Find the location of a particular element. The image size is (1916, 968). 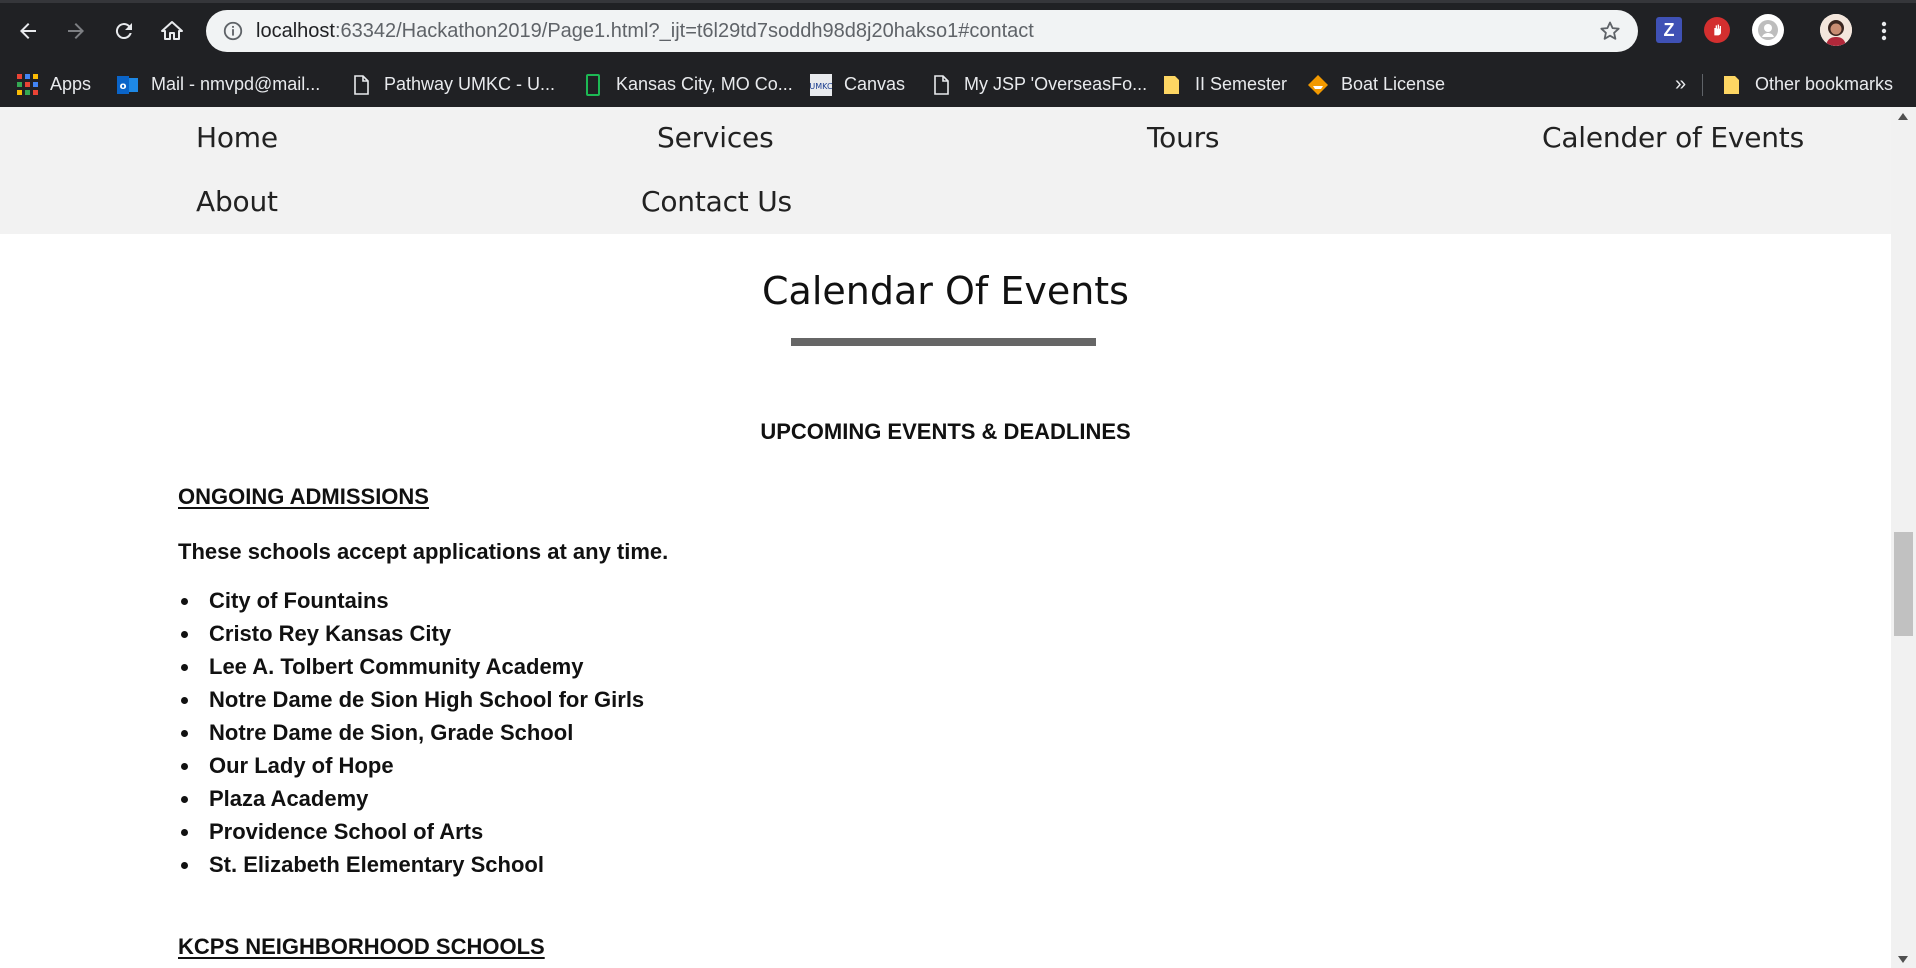

apps-grid-icon is located at coordinates (27, 85).